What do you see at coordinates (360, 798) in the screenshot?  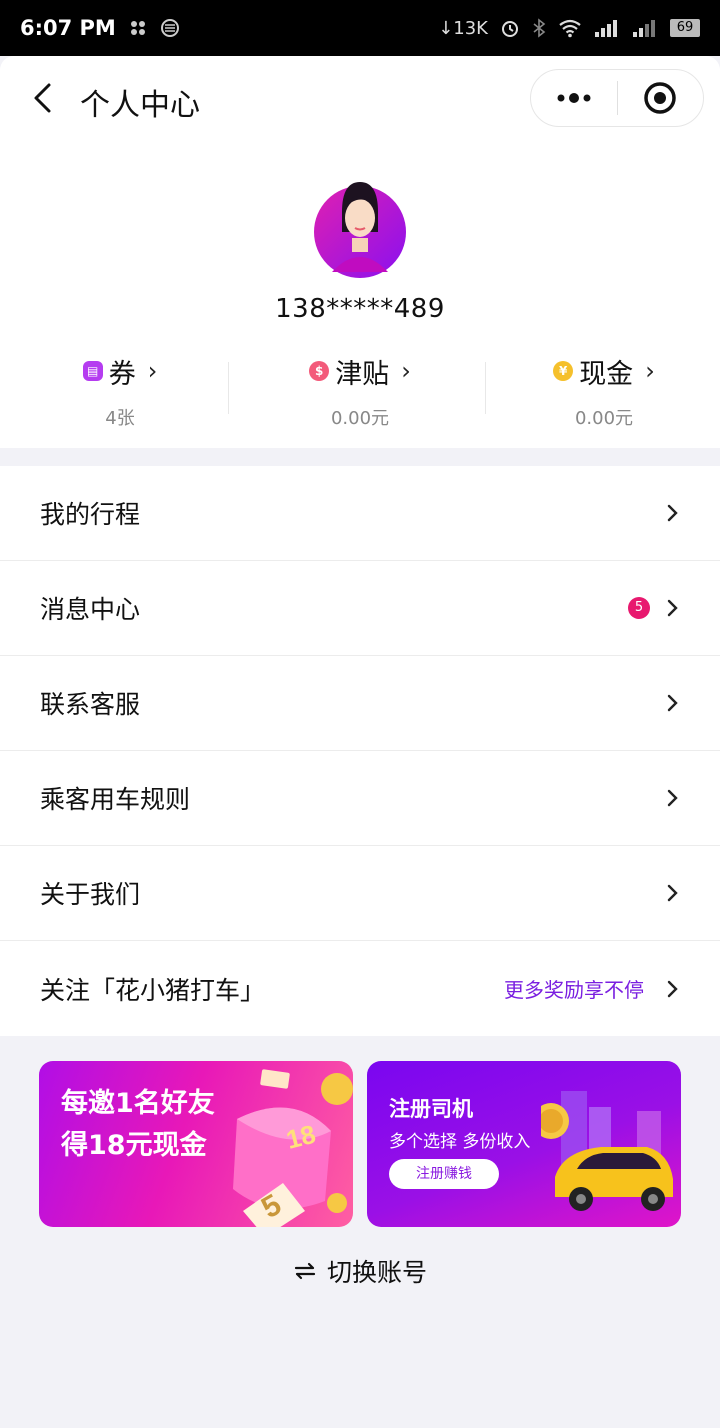 I see `menu-item-rules: 乘客用车规则` at bounding box center [360, 798].